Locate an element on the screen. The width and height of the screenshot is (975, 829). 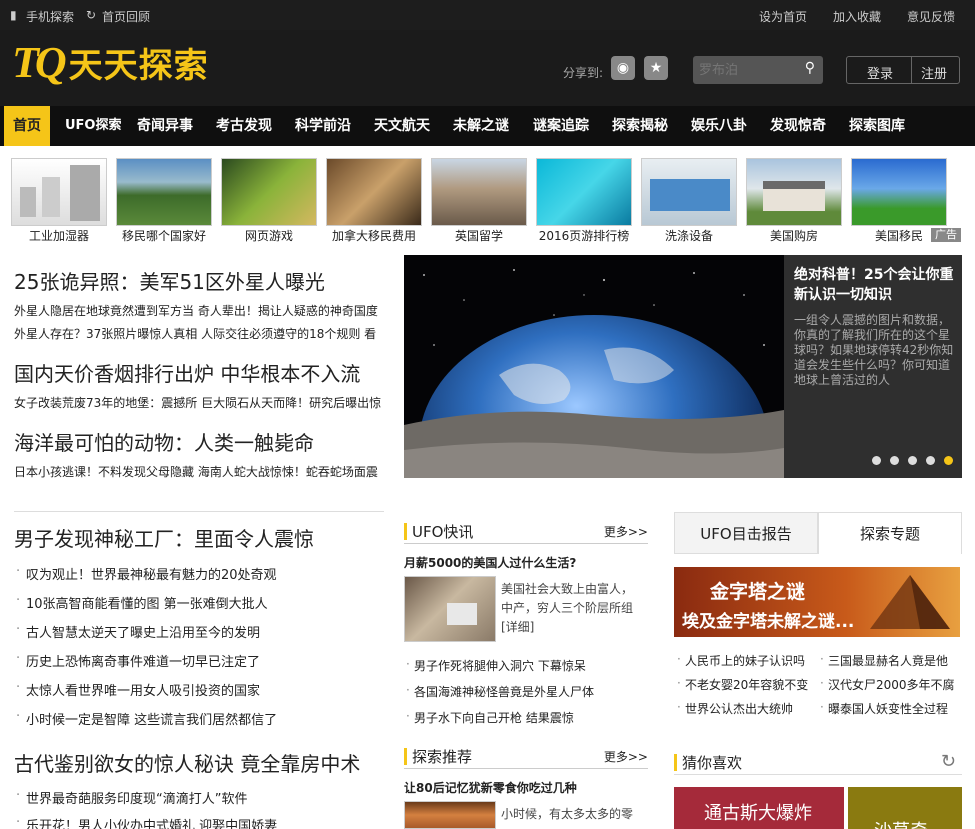
nav-gallery: 探索图库 is located at coordinates (877, 126).